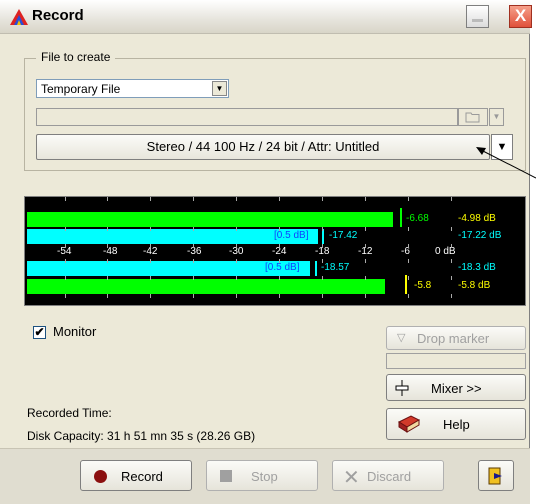 This screenshot has width=536, height=504. What do you see at coordinates (76, 57) in the screenshot?
I see `file-group-legend: File to create` at bounding box center [76, 57].